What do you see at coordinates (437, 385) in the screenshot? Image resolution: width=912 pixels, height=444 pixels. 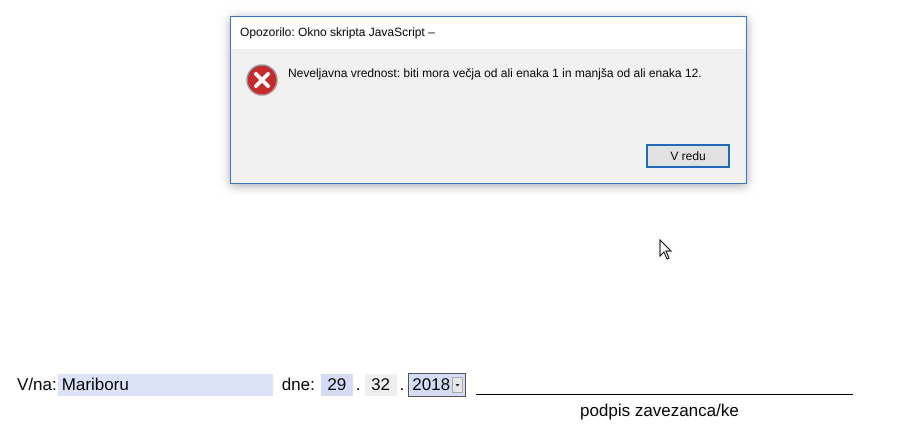 I see `year-dropdown: 2018` at bounding box center [437, 385].